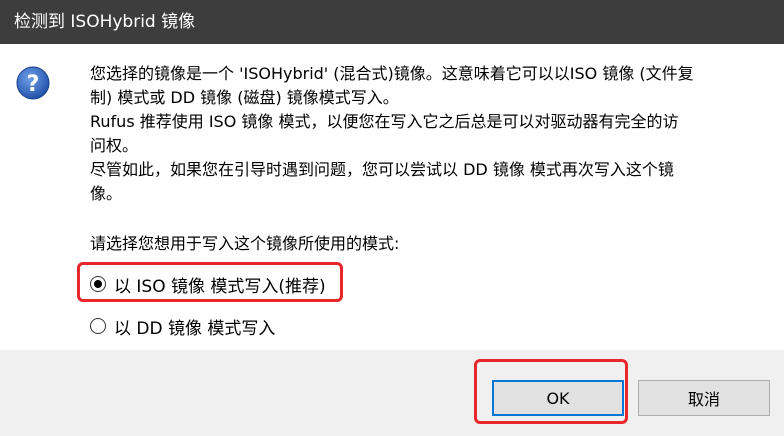 Image resolution: width=784 pixels, height=436 pixels. Describe the element at coordinates (114, 145) in the screenshot. I see `message-line: 问权。` at that location.